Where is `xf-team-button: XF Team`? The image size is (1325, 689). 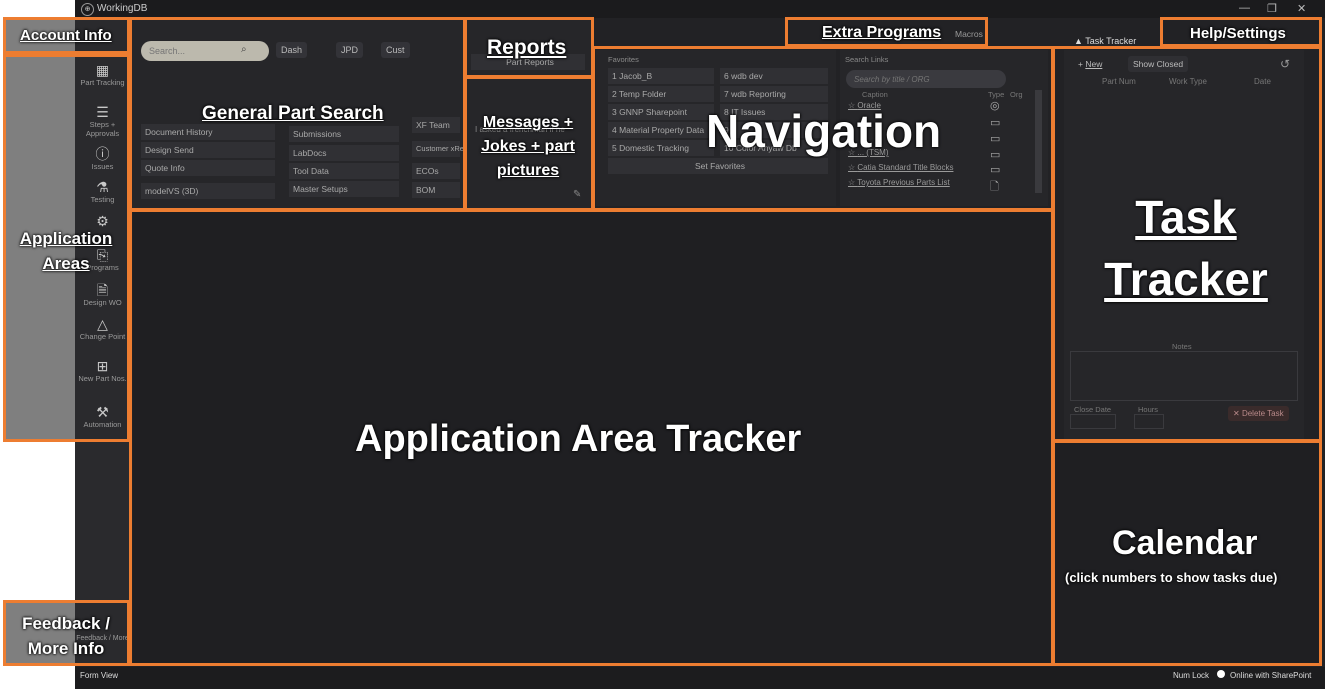
xf-team-button: XF Team is located at coordinates (436, 125).